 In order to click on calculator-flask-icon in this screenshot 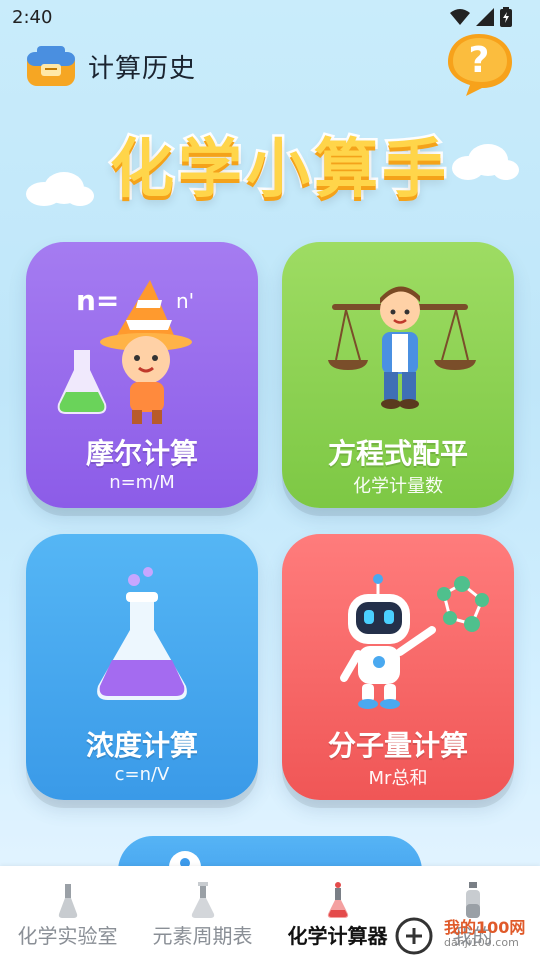, I will do `click(337, 900)`.